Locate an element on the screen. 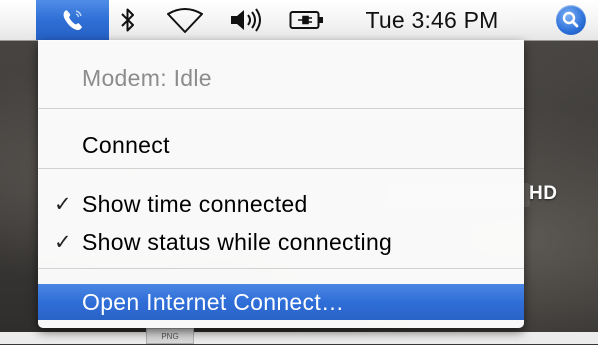 This screenshot has width=598, height=345. spotlight-icon is located at coordinates (571, 20).